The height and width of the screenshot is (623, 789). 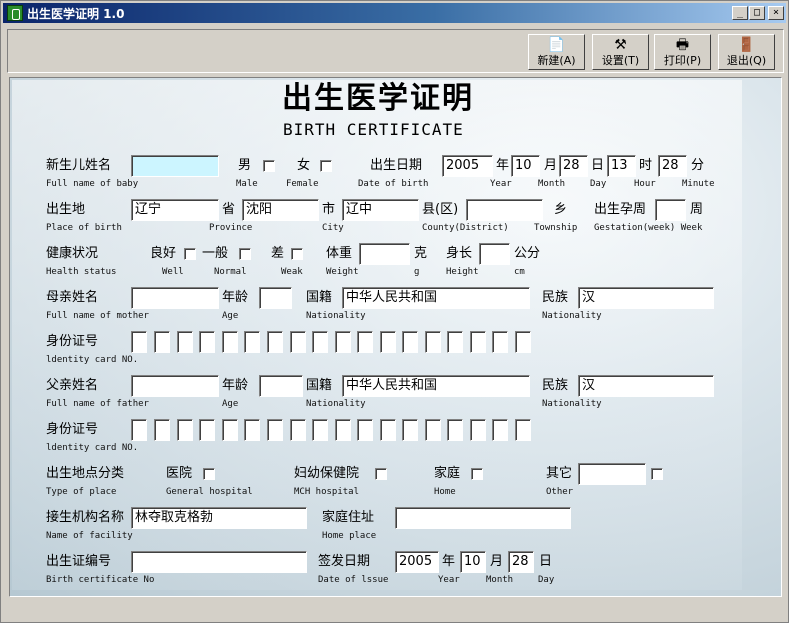 What do you see at coordinates (477, 474) in the screenshot?
I see `home-checkbox` at bounding box center [477, 474].